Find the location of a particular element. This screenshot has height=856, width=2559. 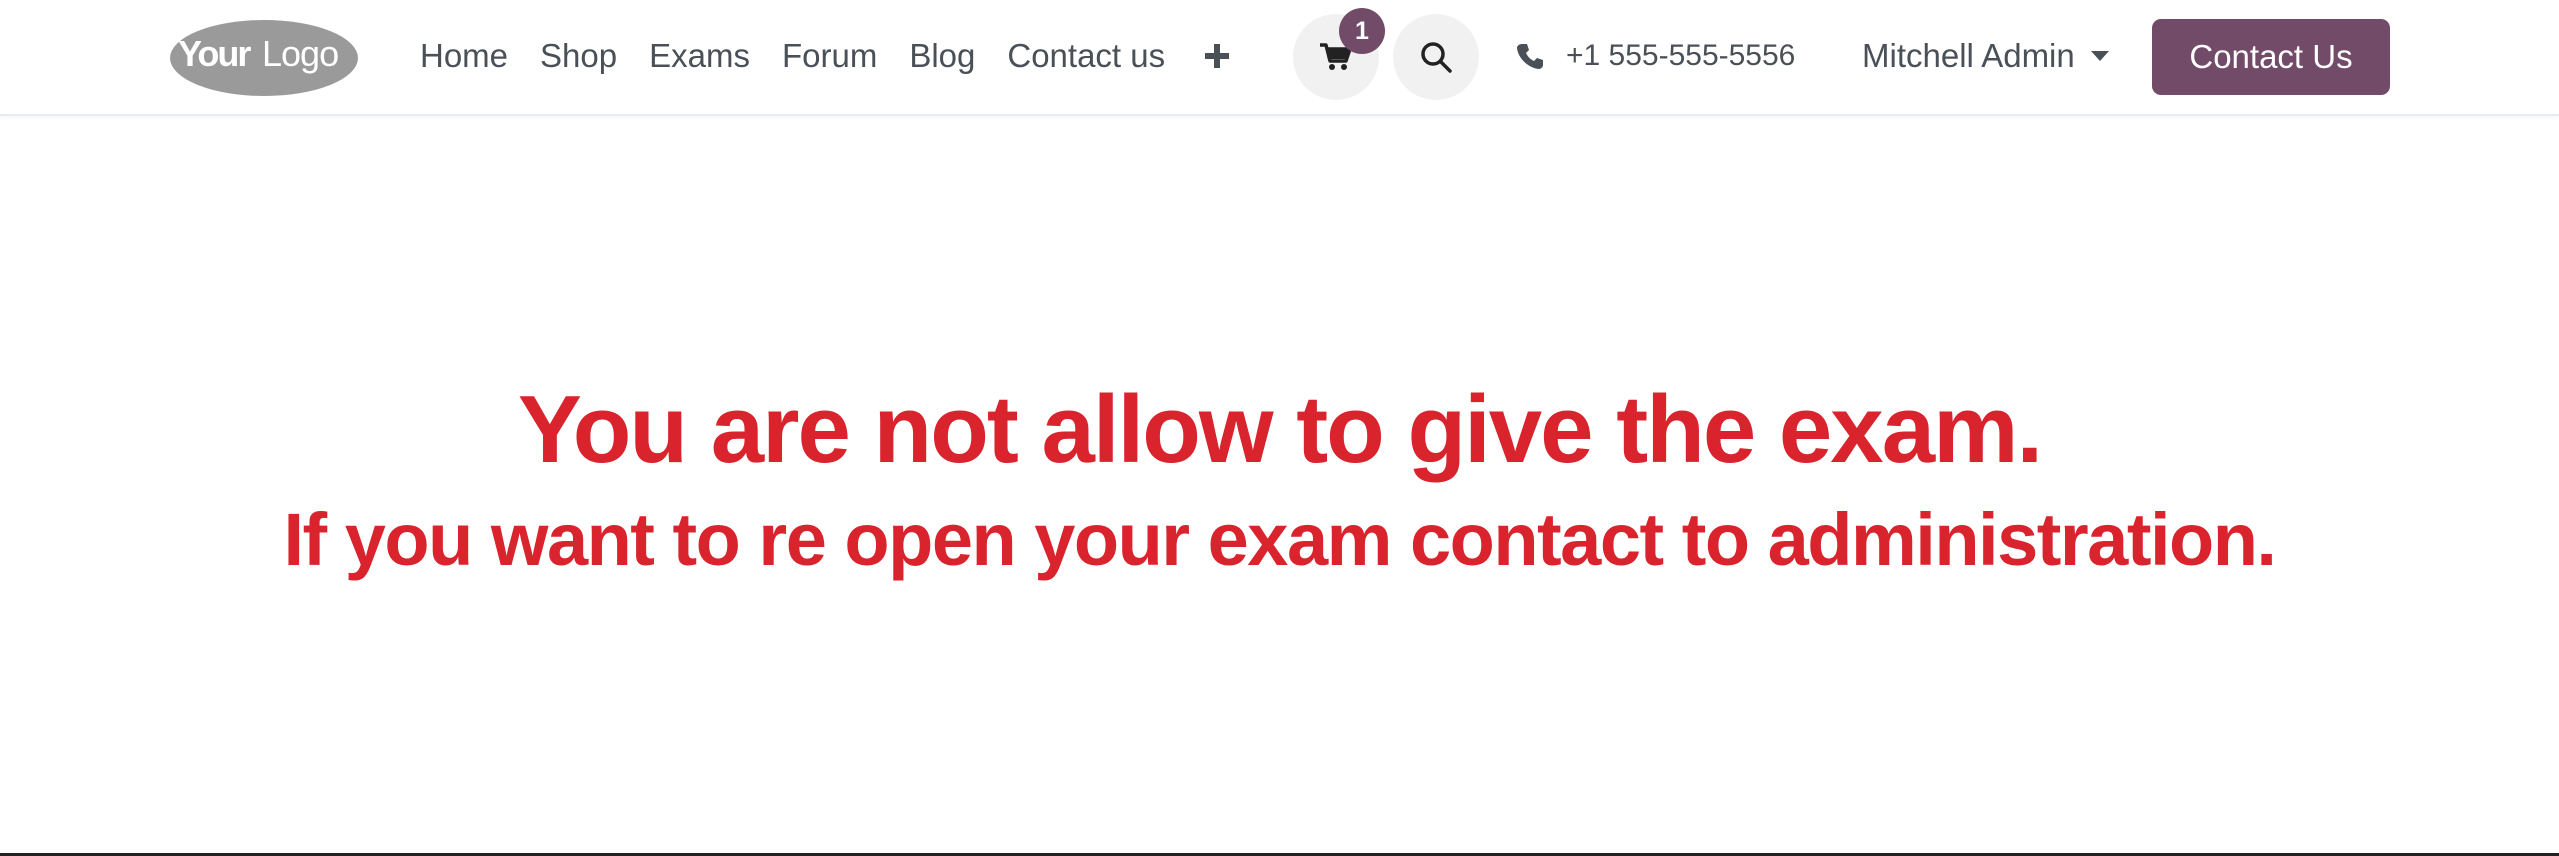

plus-icon is located at coordinates (1217, 56).